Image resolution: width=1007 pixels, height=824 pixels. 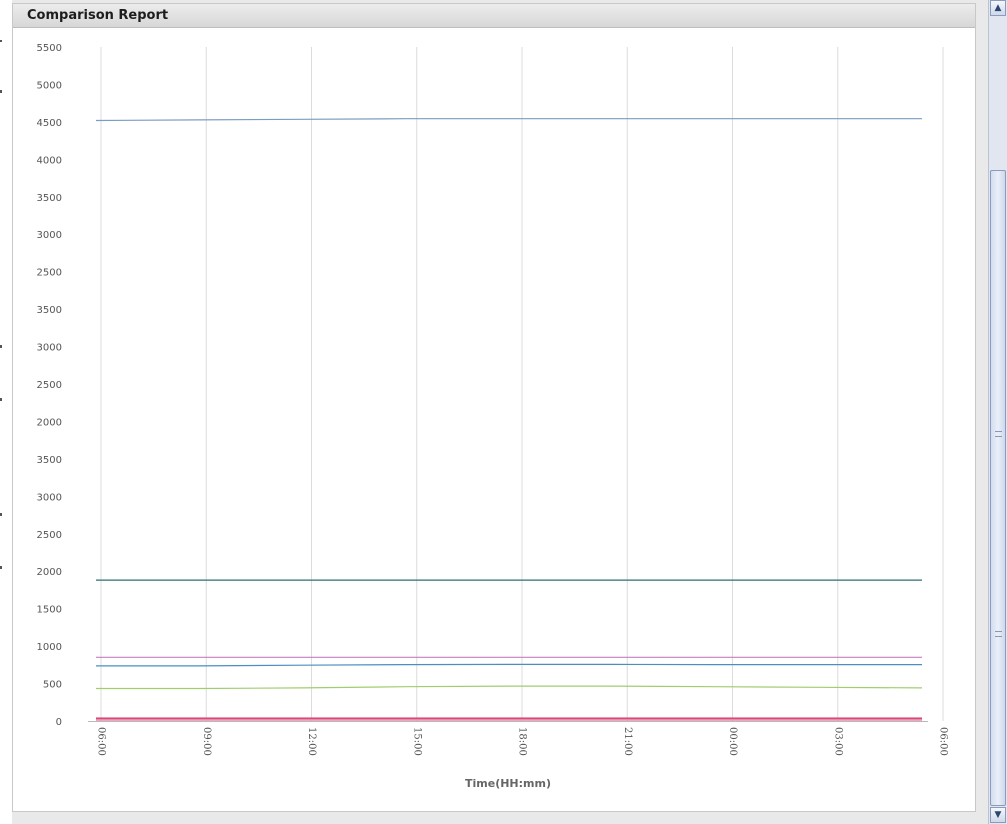 I want to click on vertical-scrollbar: ▲ ▼, so click(x=997, y=412).